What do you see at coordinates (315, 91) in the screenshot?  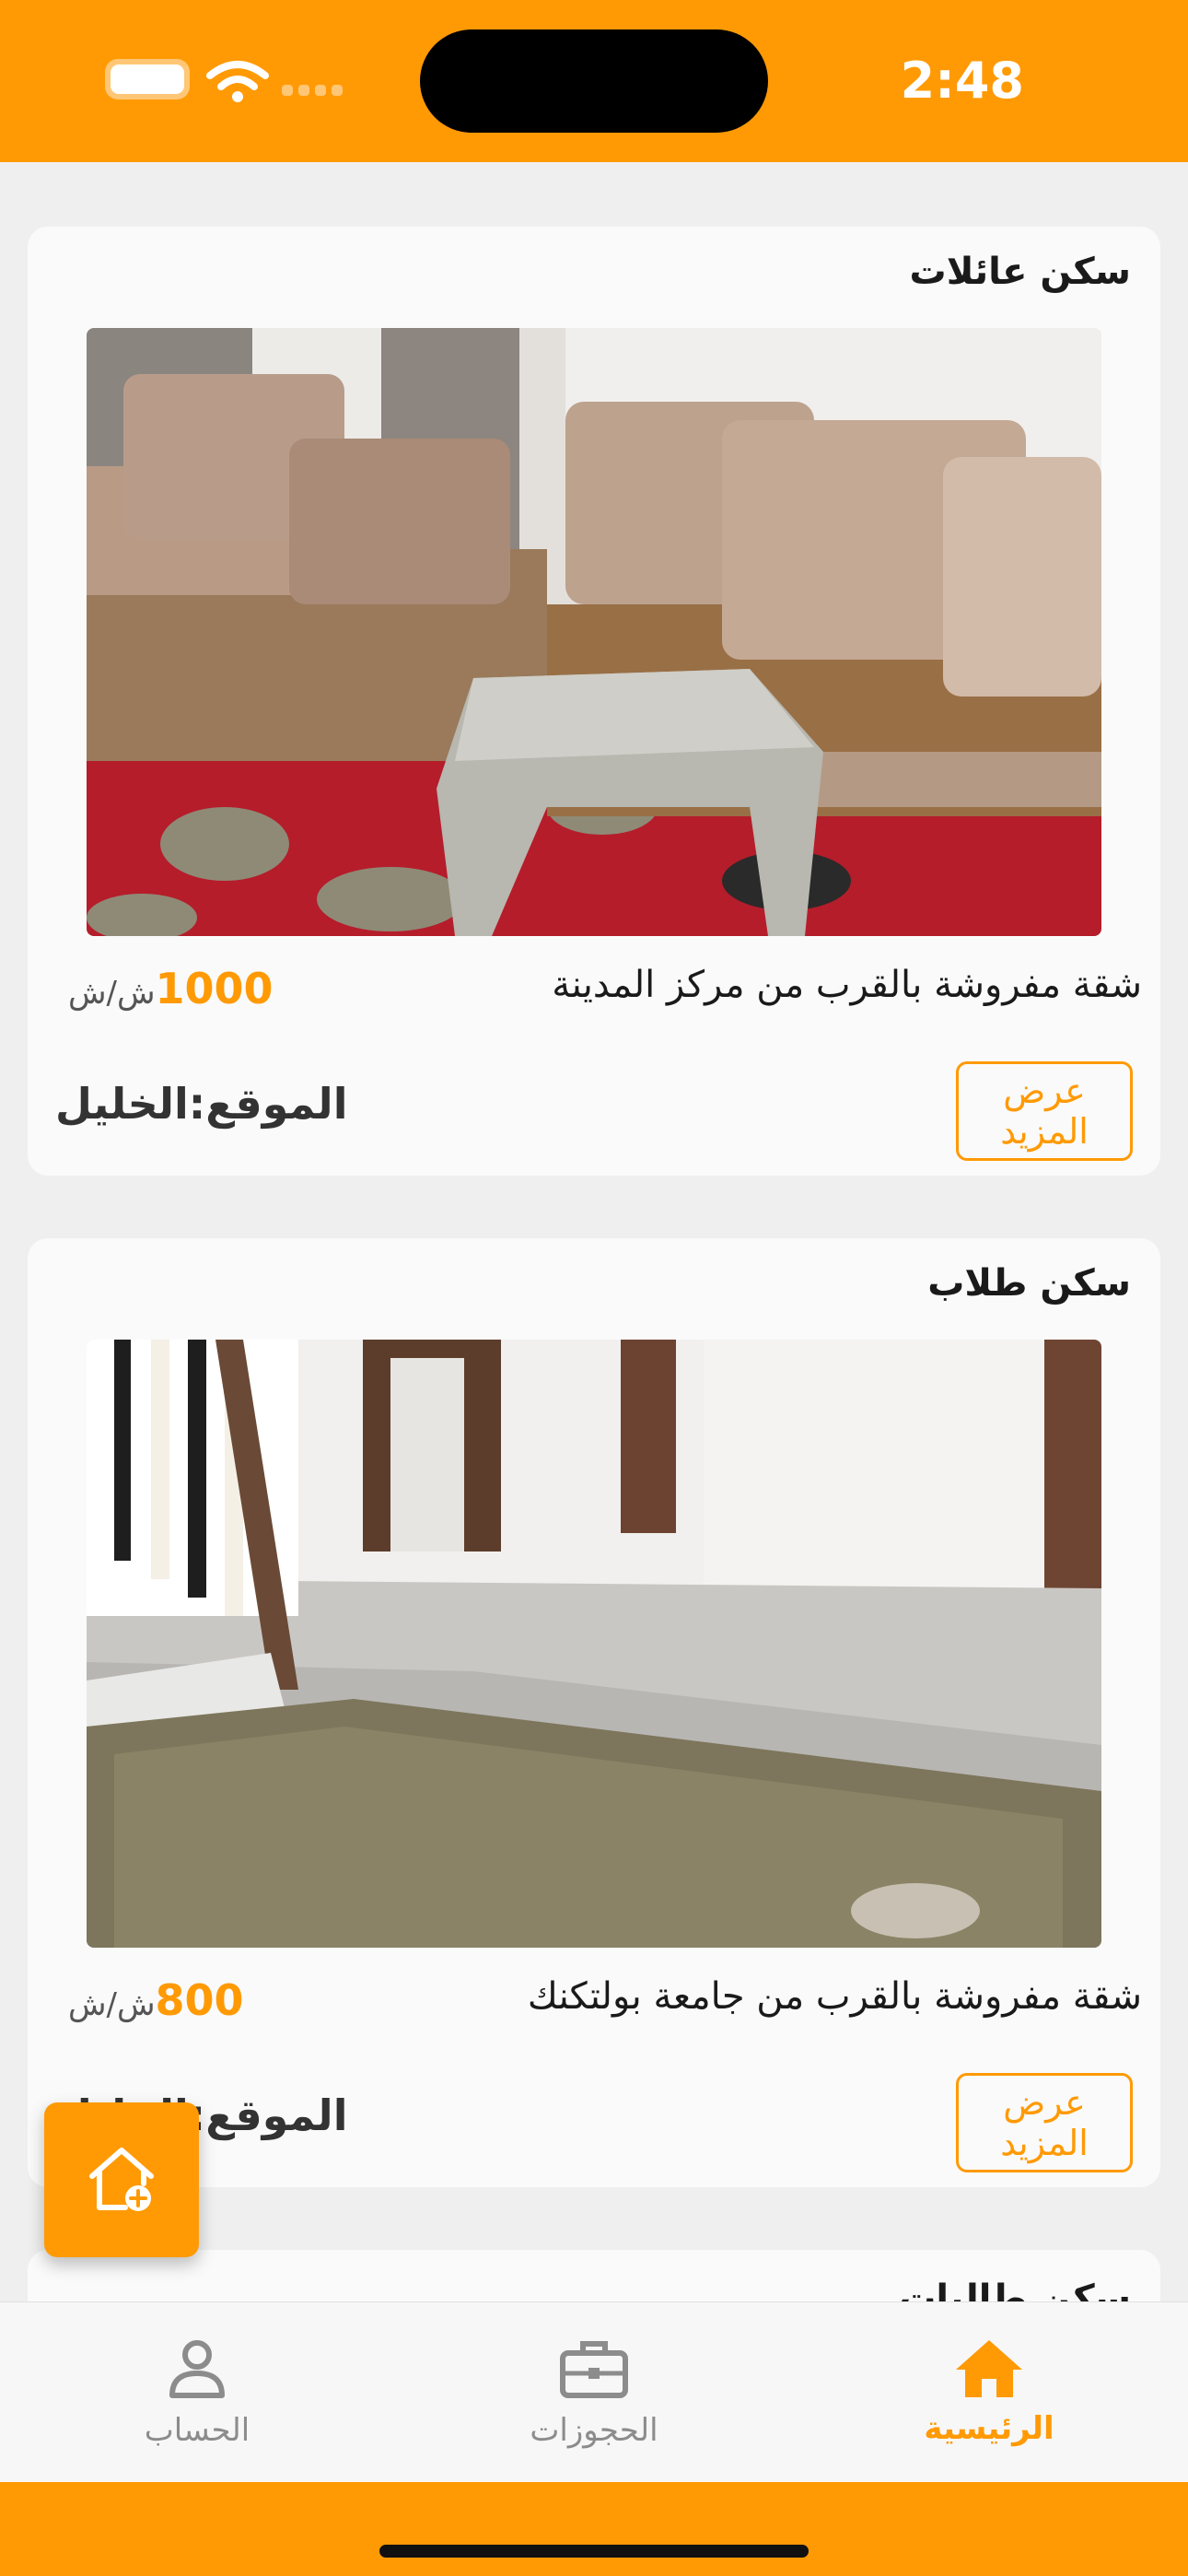 I see `cellular-signal-icon` at bounding box center [315, 91].